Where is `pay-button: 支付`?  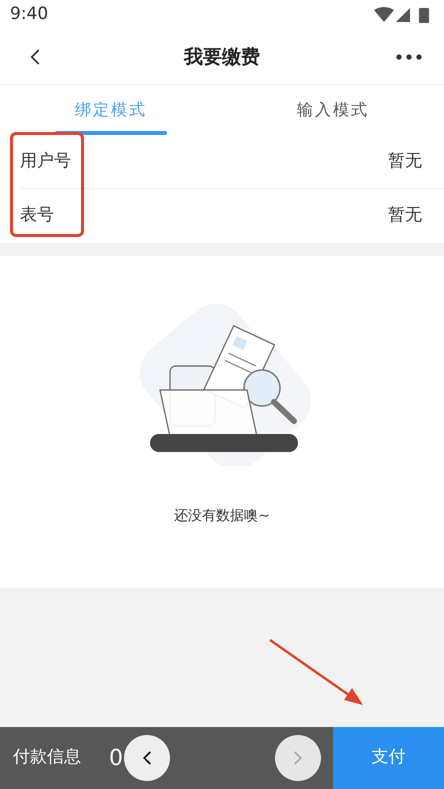 pay-button: 支付 is located at coordinates (388, 758).